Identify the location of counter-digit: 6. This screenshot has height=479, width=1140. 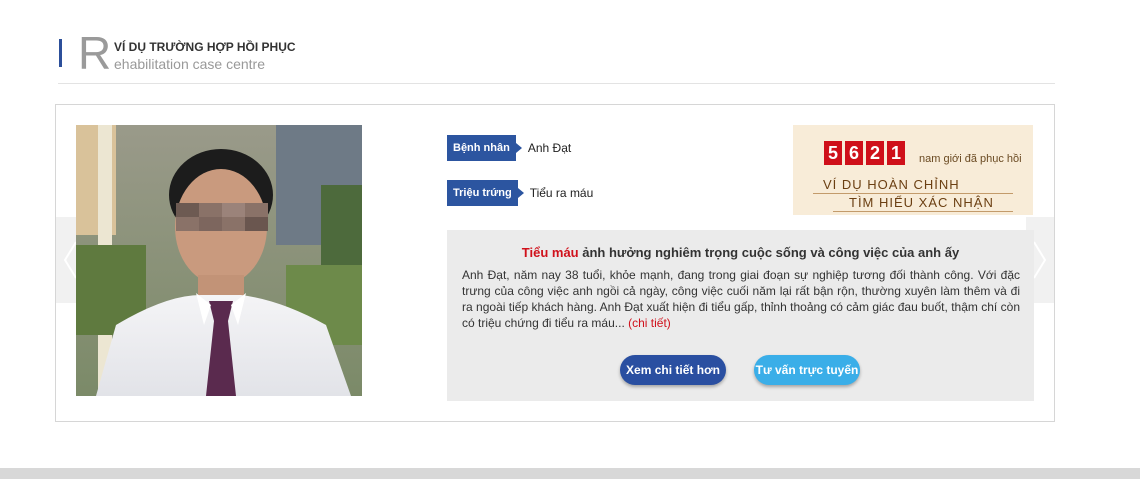
(854, 153).